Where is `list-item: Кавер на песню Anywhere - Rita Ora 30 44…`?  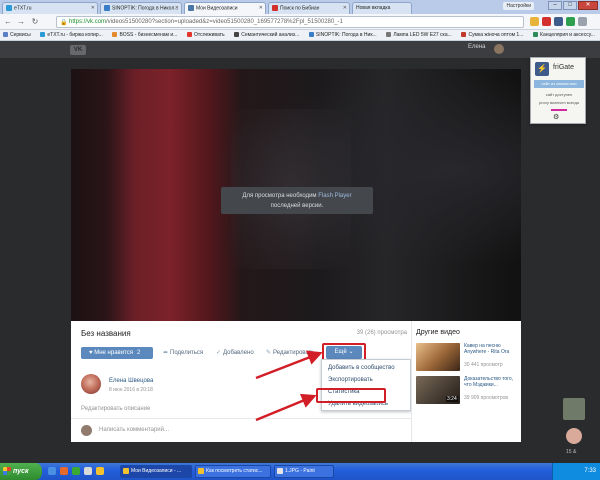 list-item: Кавер на песню Anywhere - Rita Ora 30 44… is located at coordinates (468, 357).